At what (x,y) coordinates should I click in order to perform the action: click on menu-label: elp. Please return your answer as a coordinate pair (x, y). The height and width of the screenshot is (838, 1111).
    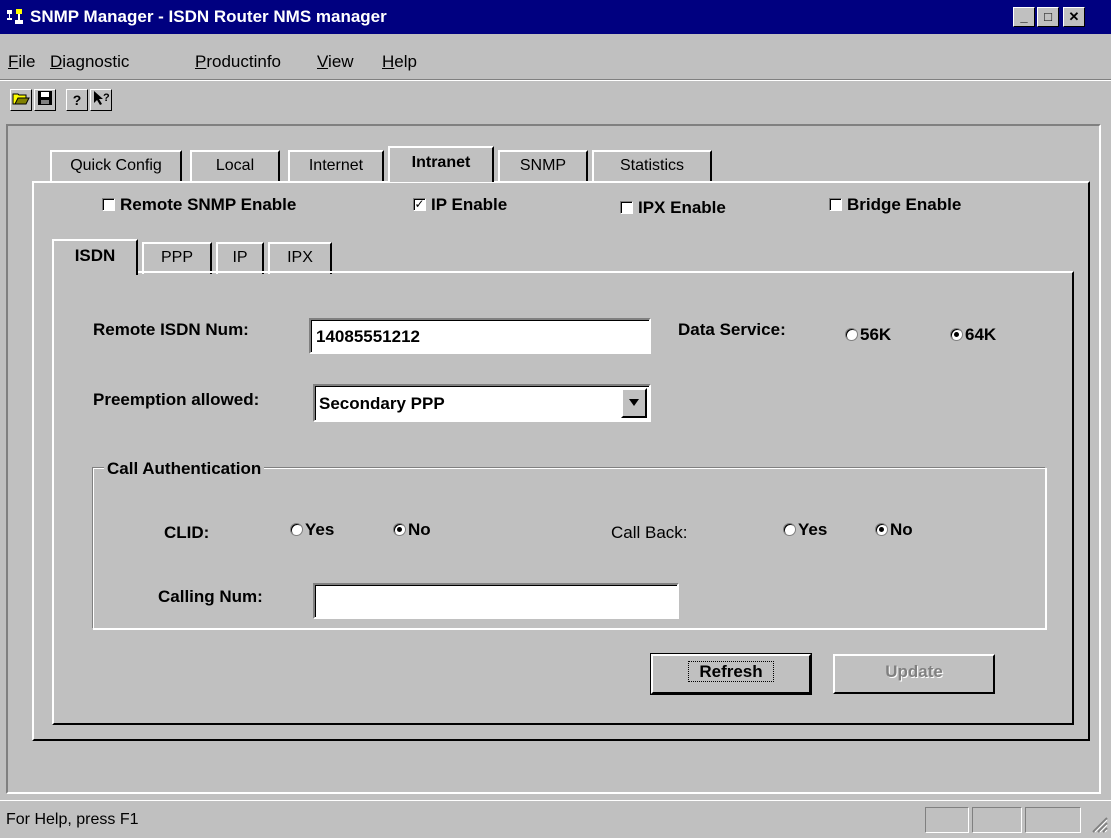
    Looking at the image, I should click on (405, 61).